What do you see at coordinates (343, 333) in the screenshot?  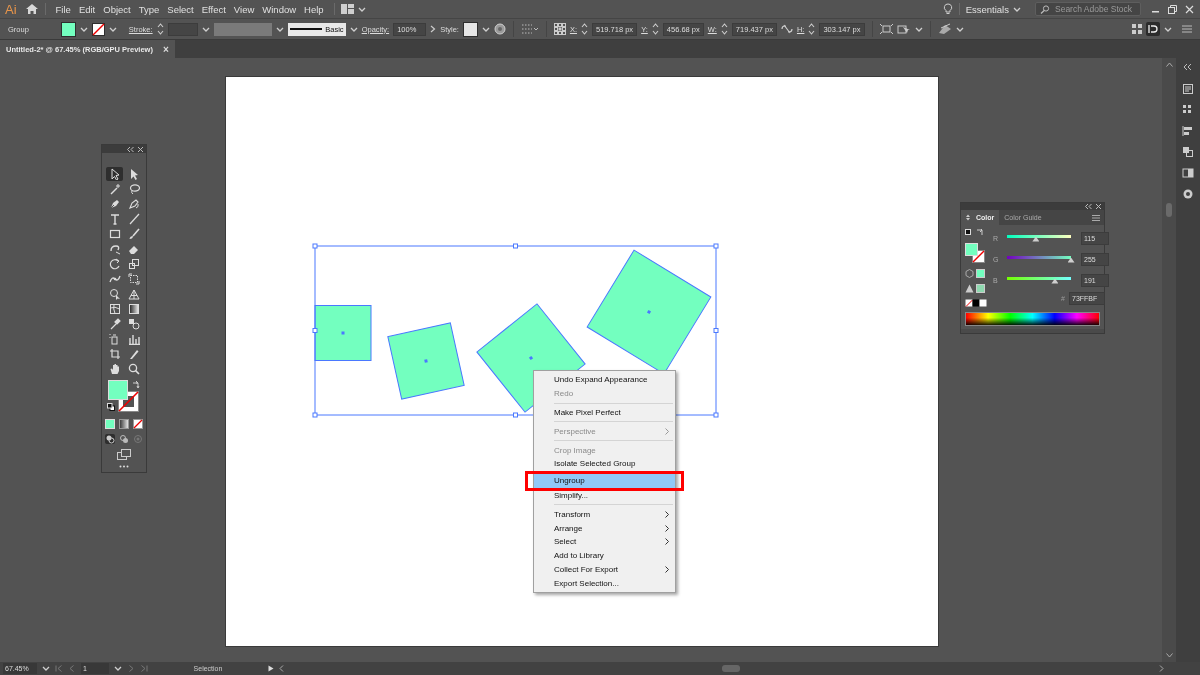 I see `square-shape` at bounding box center [343, 333].